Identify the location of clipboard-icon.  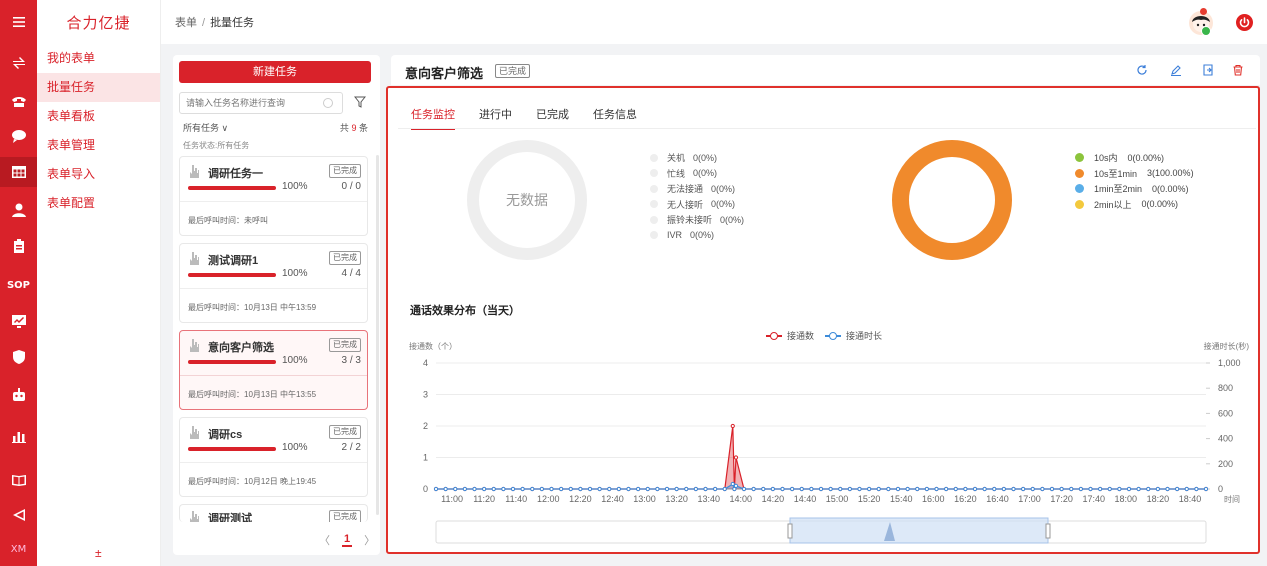
(18, 246).